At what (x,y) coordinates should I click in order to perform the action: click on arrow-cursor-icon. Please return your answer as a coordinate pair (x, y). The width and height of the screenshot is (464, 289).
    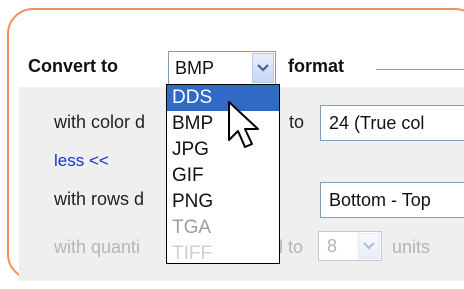
    Looking at the image, I should click on (243, 124).